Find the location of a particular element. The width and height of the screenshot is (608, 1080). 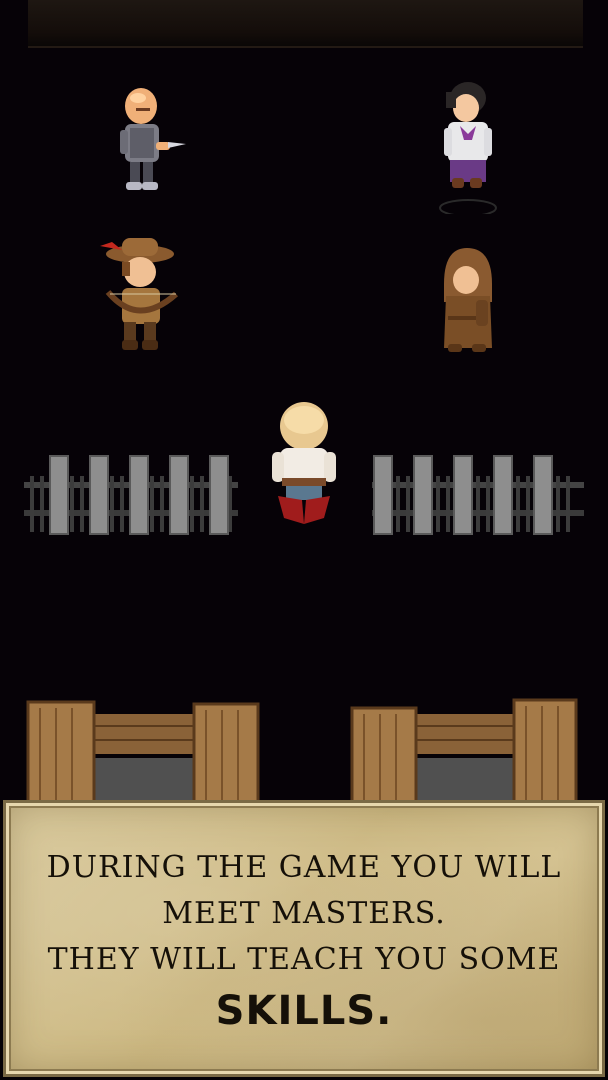

top-wall is located at coordinates (305, 24).